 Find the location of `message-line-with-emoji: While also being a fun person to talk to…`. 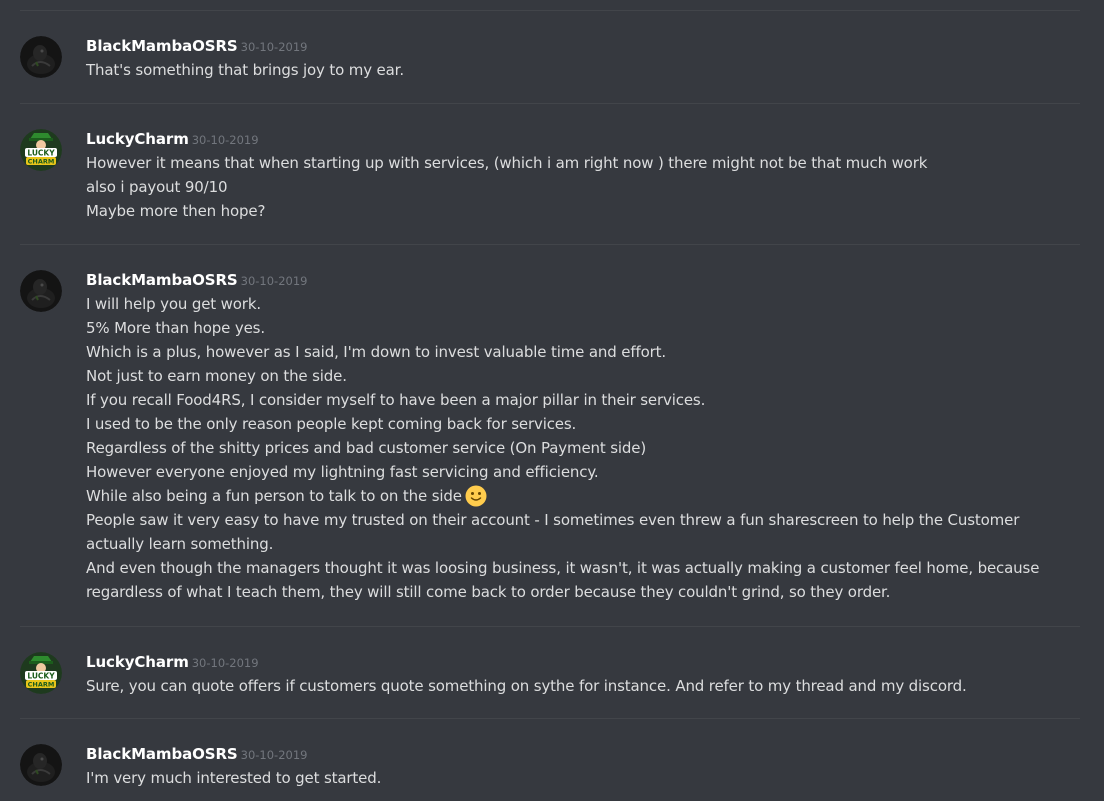

message-line-with-emoji: While also being a fun person to talk to… is located at coordinates (566, 496).